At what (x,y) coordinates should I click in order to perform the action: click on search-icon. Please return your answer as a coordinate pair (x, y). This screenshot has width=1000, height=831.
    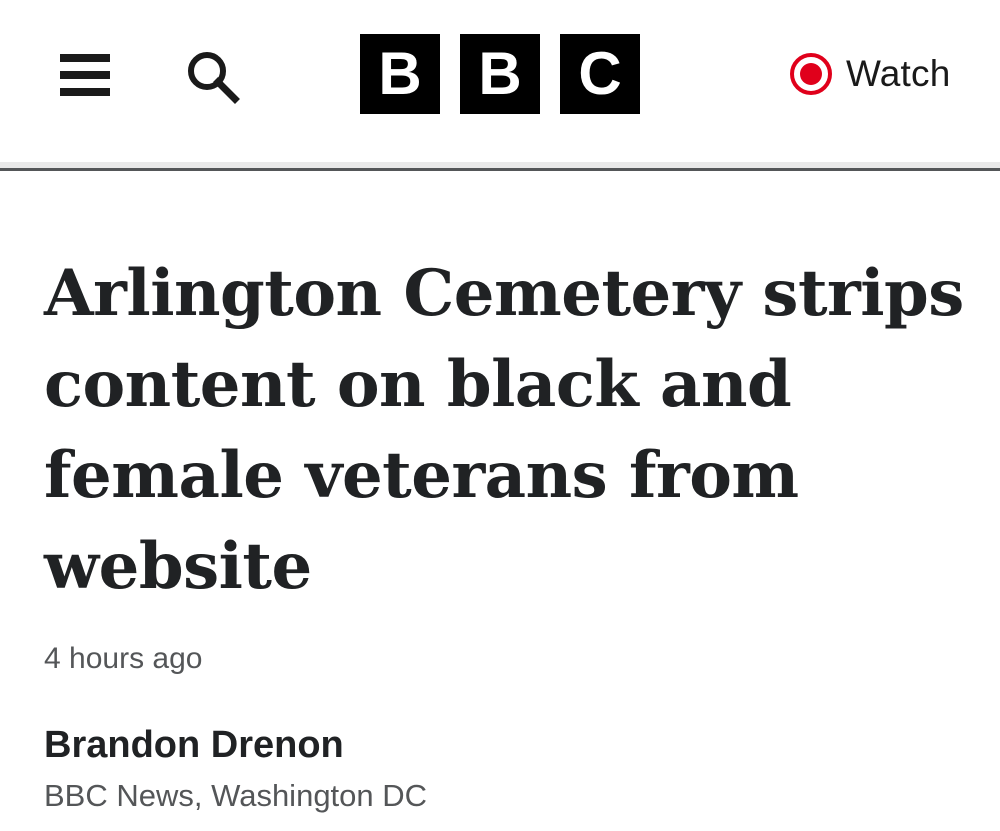
    Looking at the image, I should click on (214, 78).